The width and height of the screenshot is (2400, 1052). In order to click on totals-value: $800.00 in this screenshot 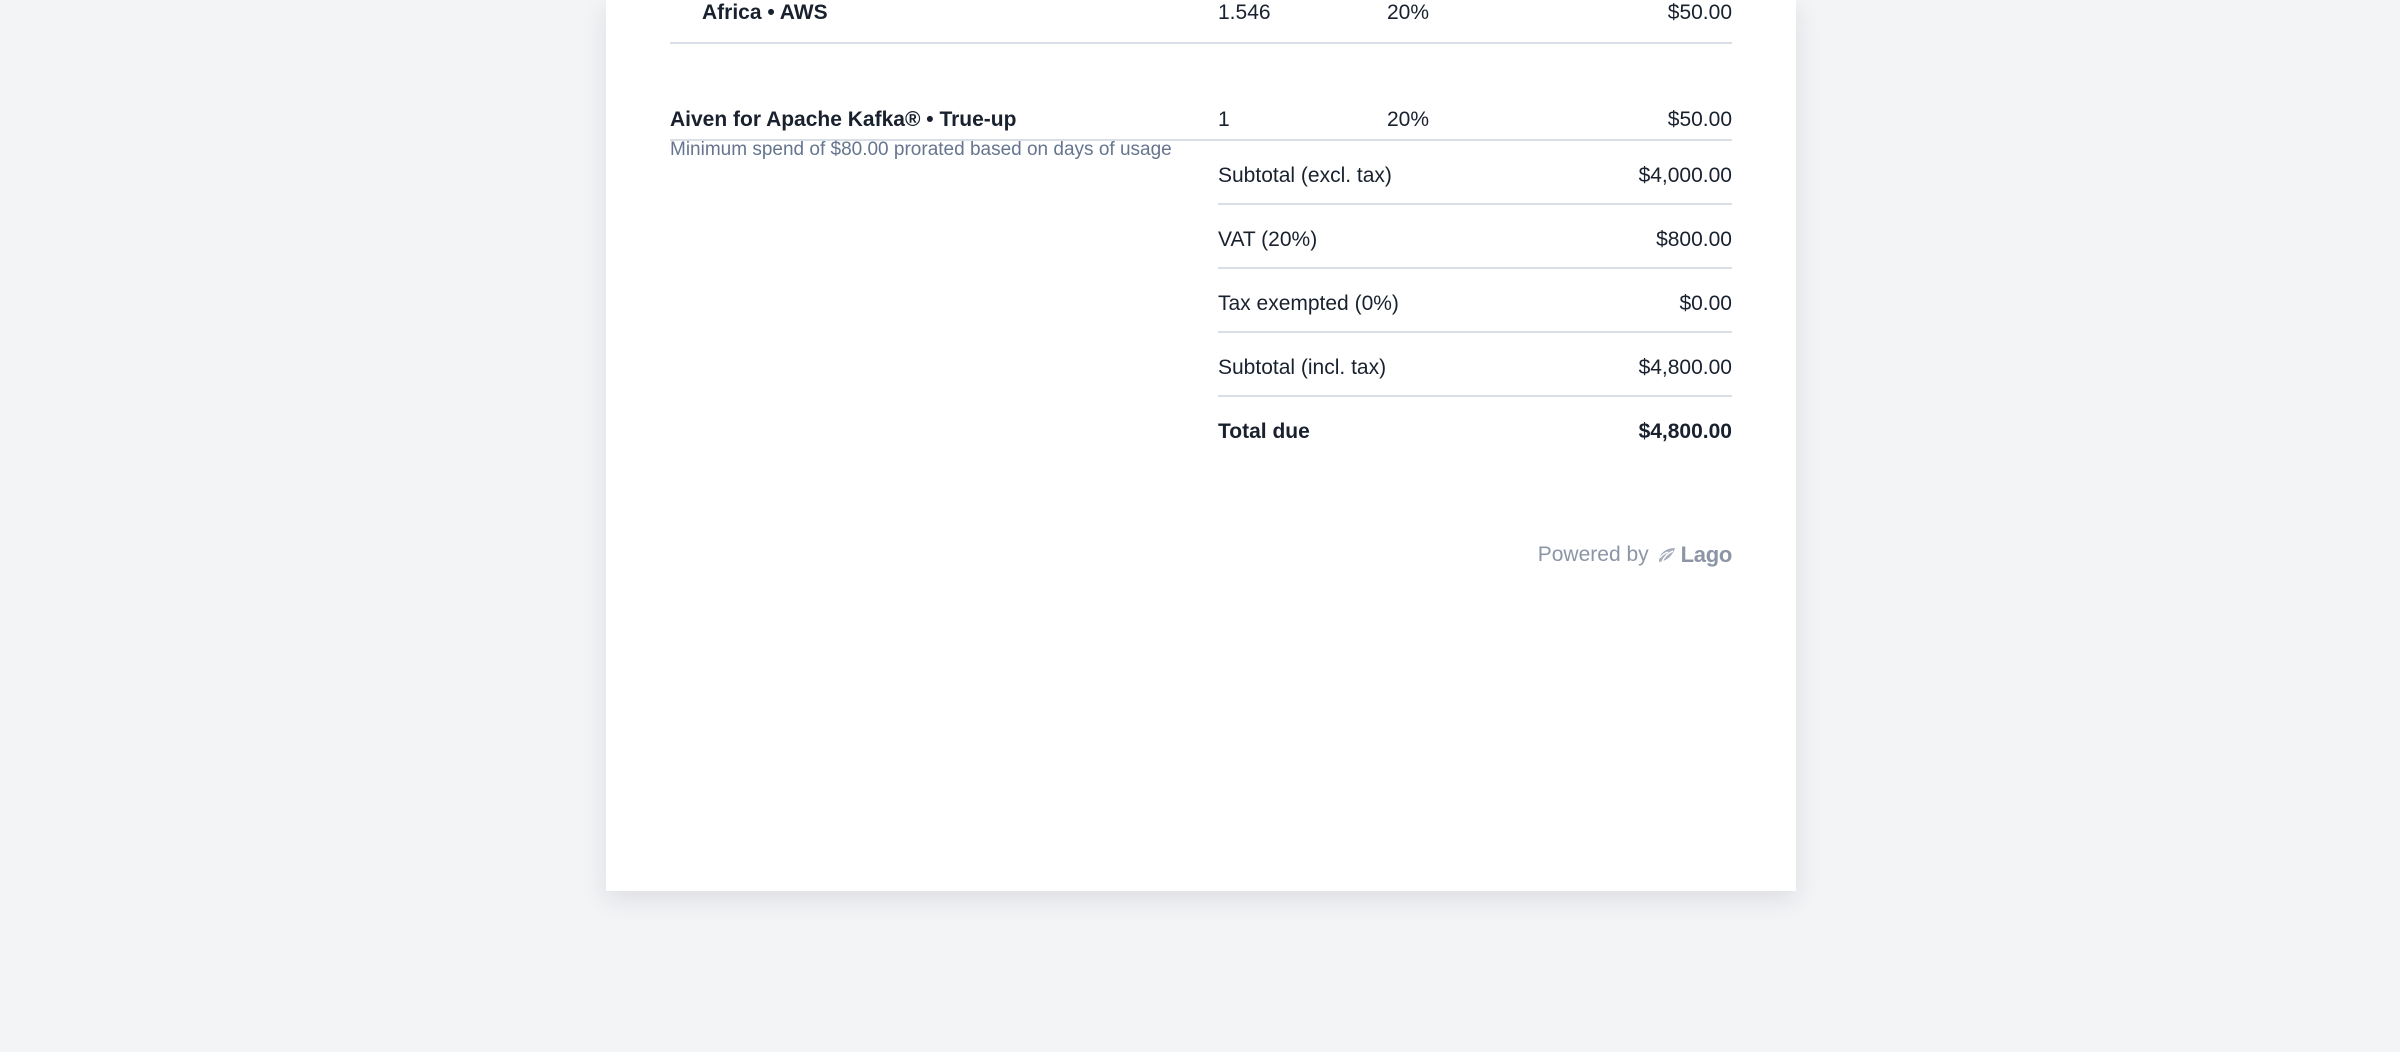, I will do `click(1694, 239)`.